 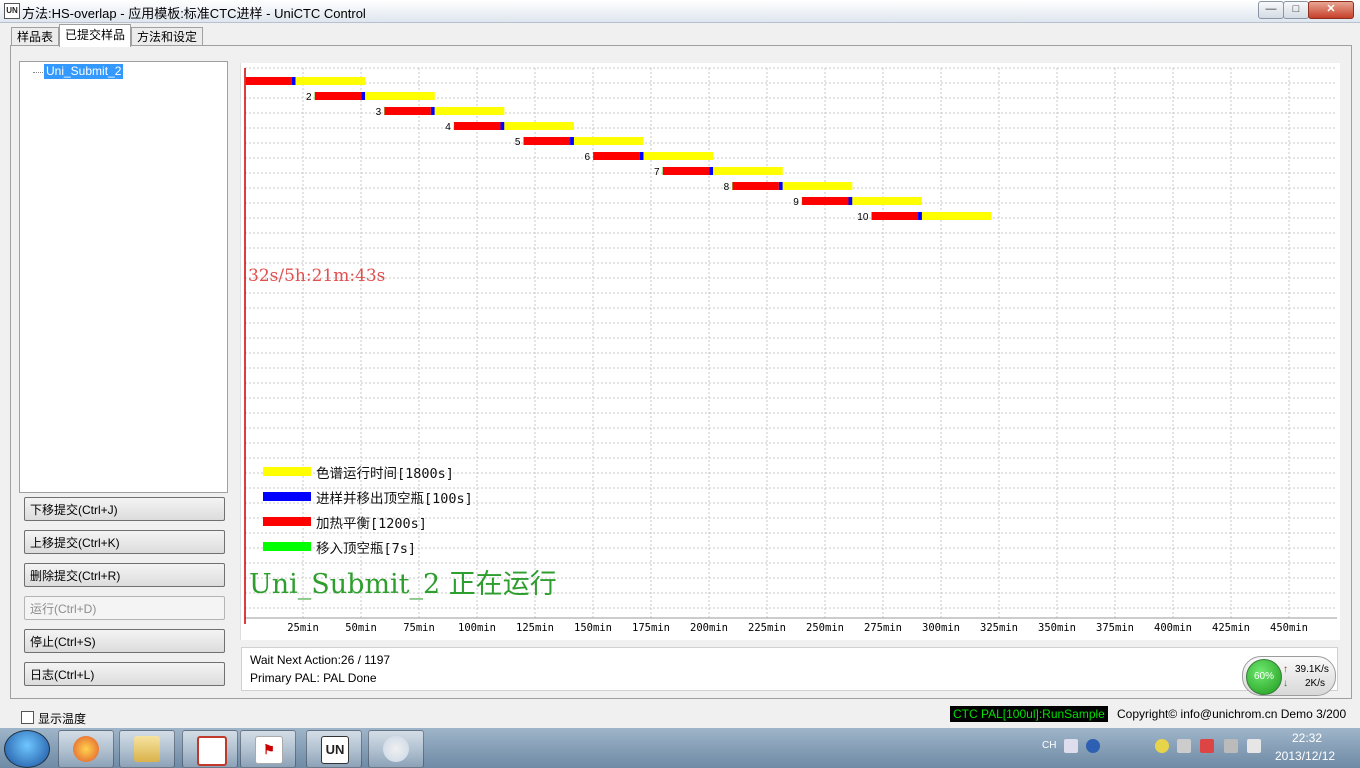 I want to click on stop-button: 停止(Ctrl+S), so click(x=124, y=641).